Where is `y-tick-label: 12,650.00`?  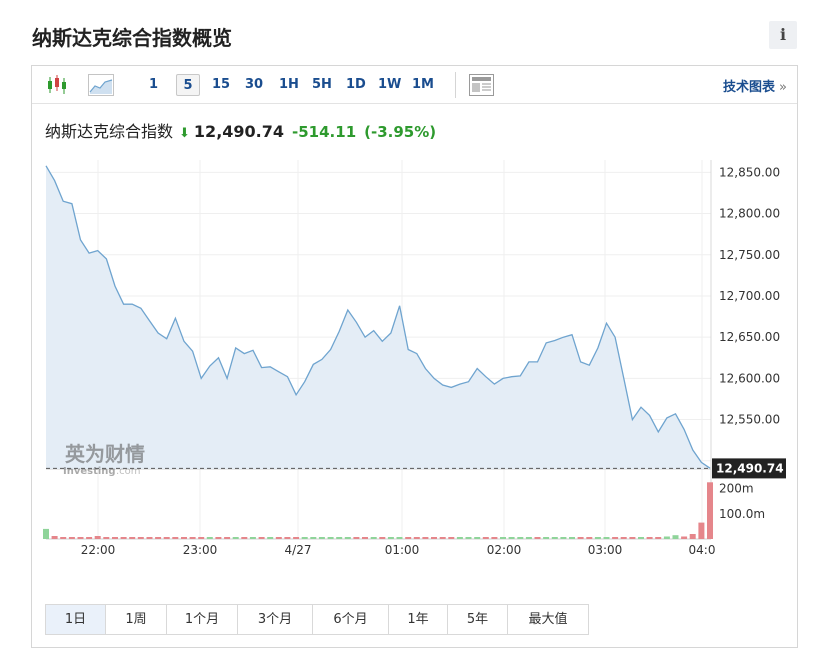
y-tick-label: 12,650.00 is located at coordinates (749, 337).